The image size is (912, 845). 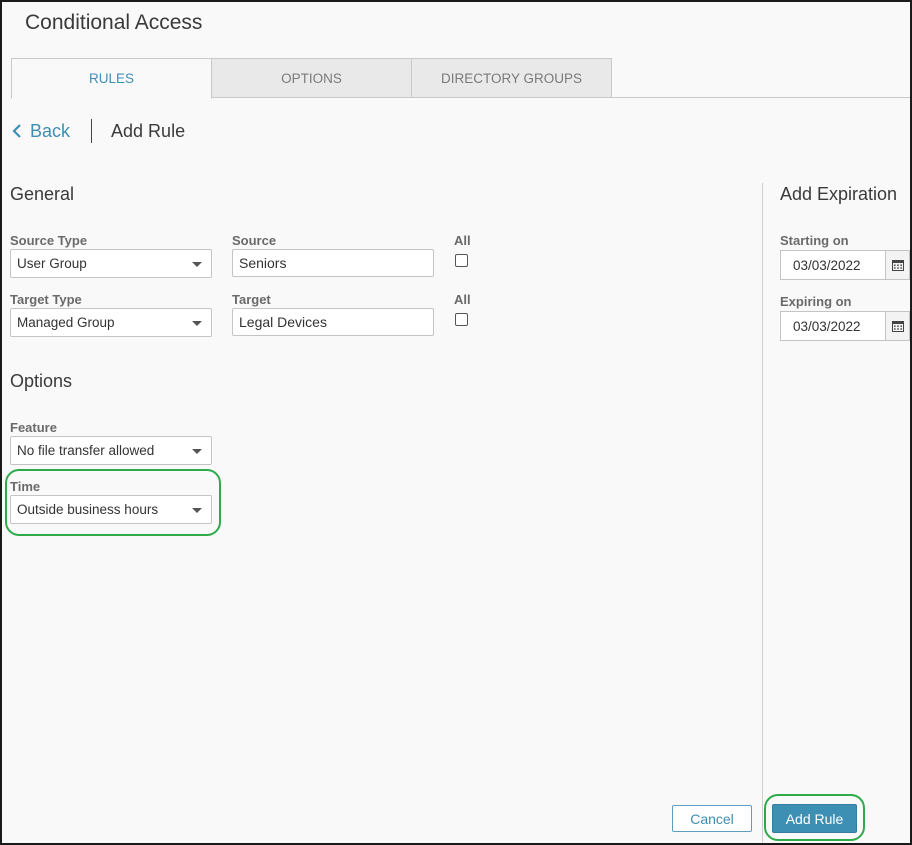 What do you see at coordinates (814, 240) in the screenshot?
I see `starting-on-label: Starting on` at bounding box center [814, 240].